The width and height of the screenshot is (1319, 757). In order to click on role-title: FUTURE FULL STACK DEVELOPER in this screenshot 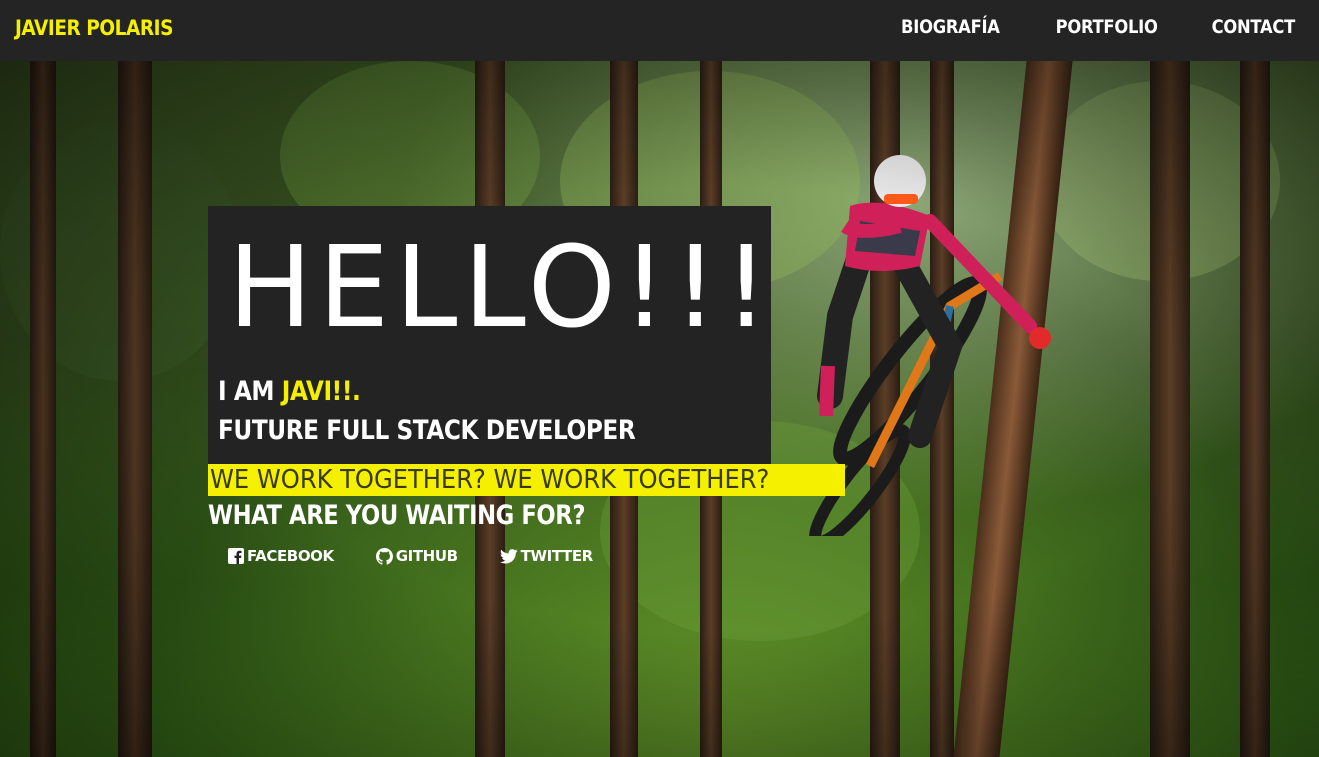, I will do `click(427, 430)`.